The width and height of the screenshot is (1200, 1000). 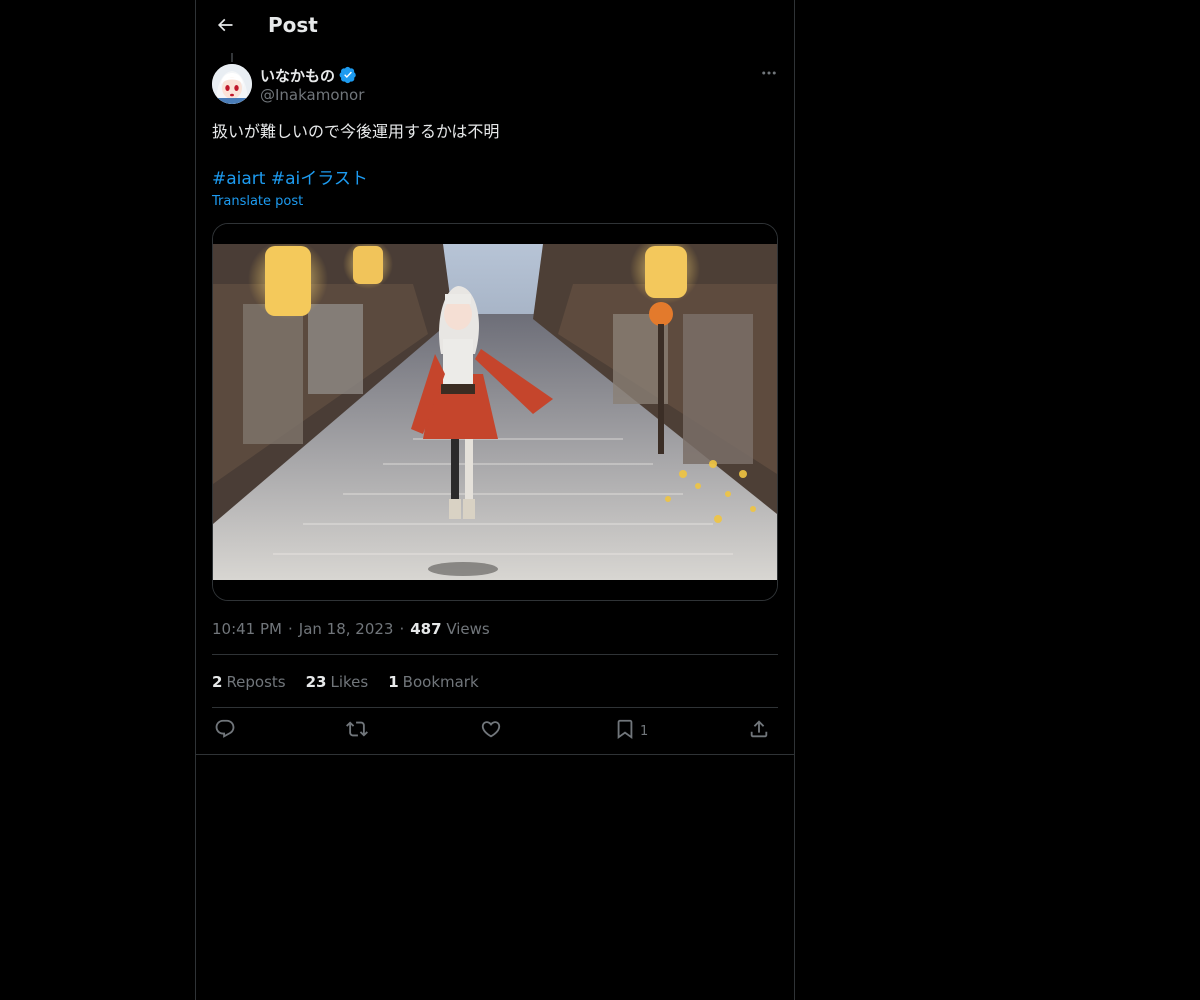 I want to click on bookmark-button: 1, so click(x=631, y=731).